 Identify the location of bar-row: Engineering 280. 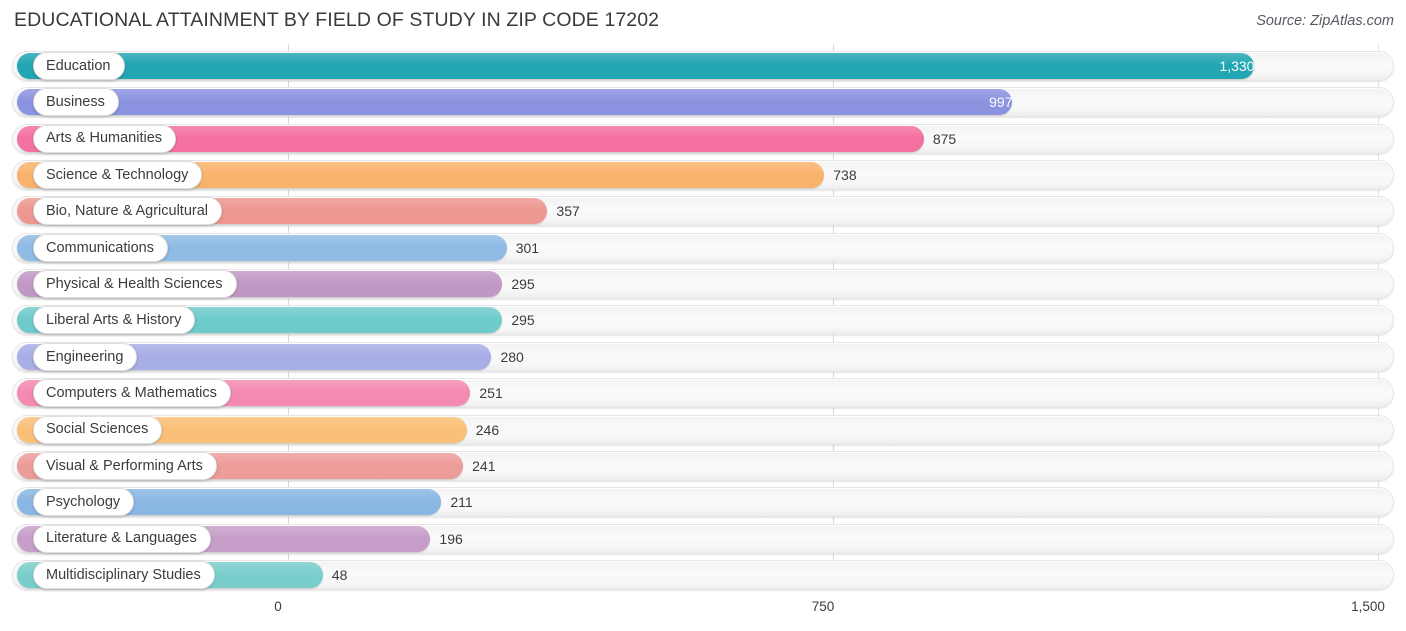
(703, 356).